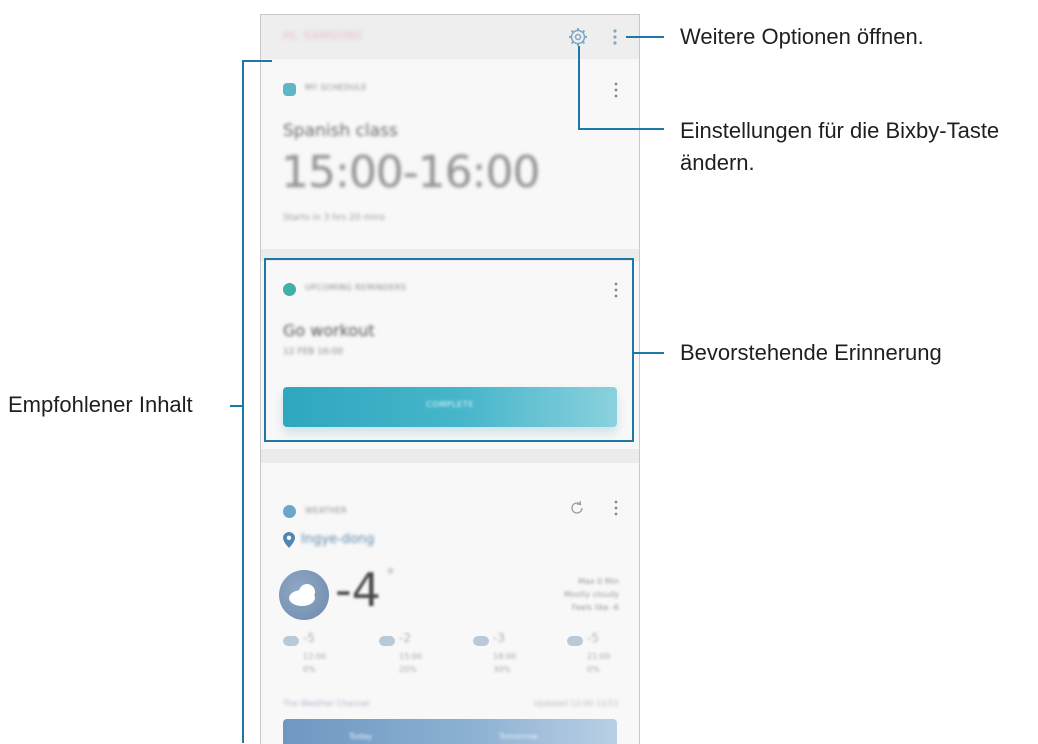 The image size is (1038, 744). I want to click on current-temperature: -4, so click(358, 590).